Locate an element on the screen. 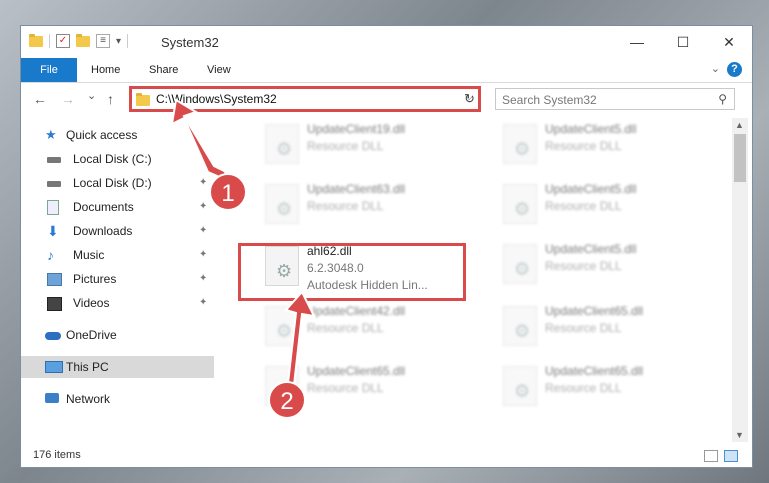 Image resolution: width=769 pixels, height=483 pixels. callout-step-1: 1 is located at coordinates (228, 192).